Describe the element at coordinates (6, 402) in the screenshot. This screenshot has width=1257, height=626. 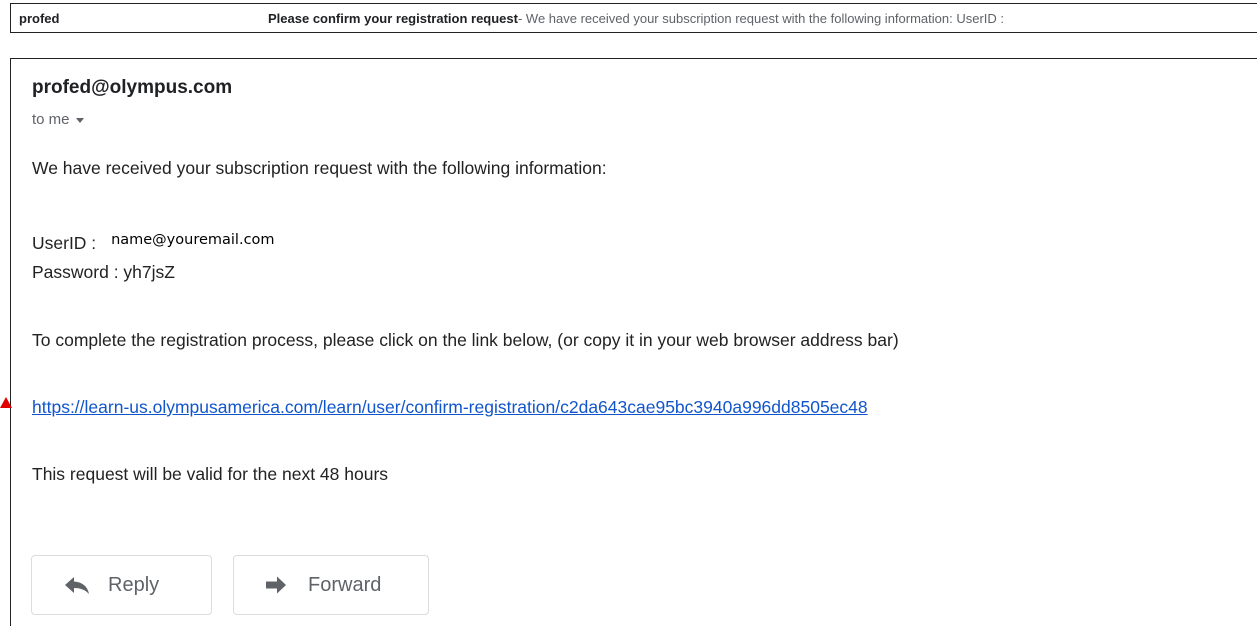
I see `annotation-arrow-icon` at that location.